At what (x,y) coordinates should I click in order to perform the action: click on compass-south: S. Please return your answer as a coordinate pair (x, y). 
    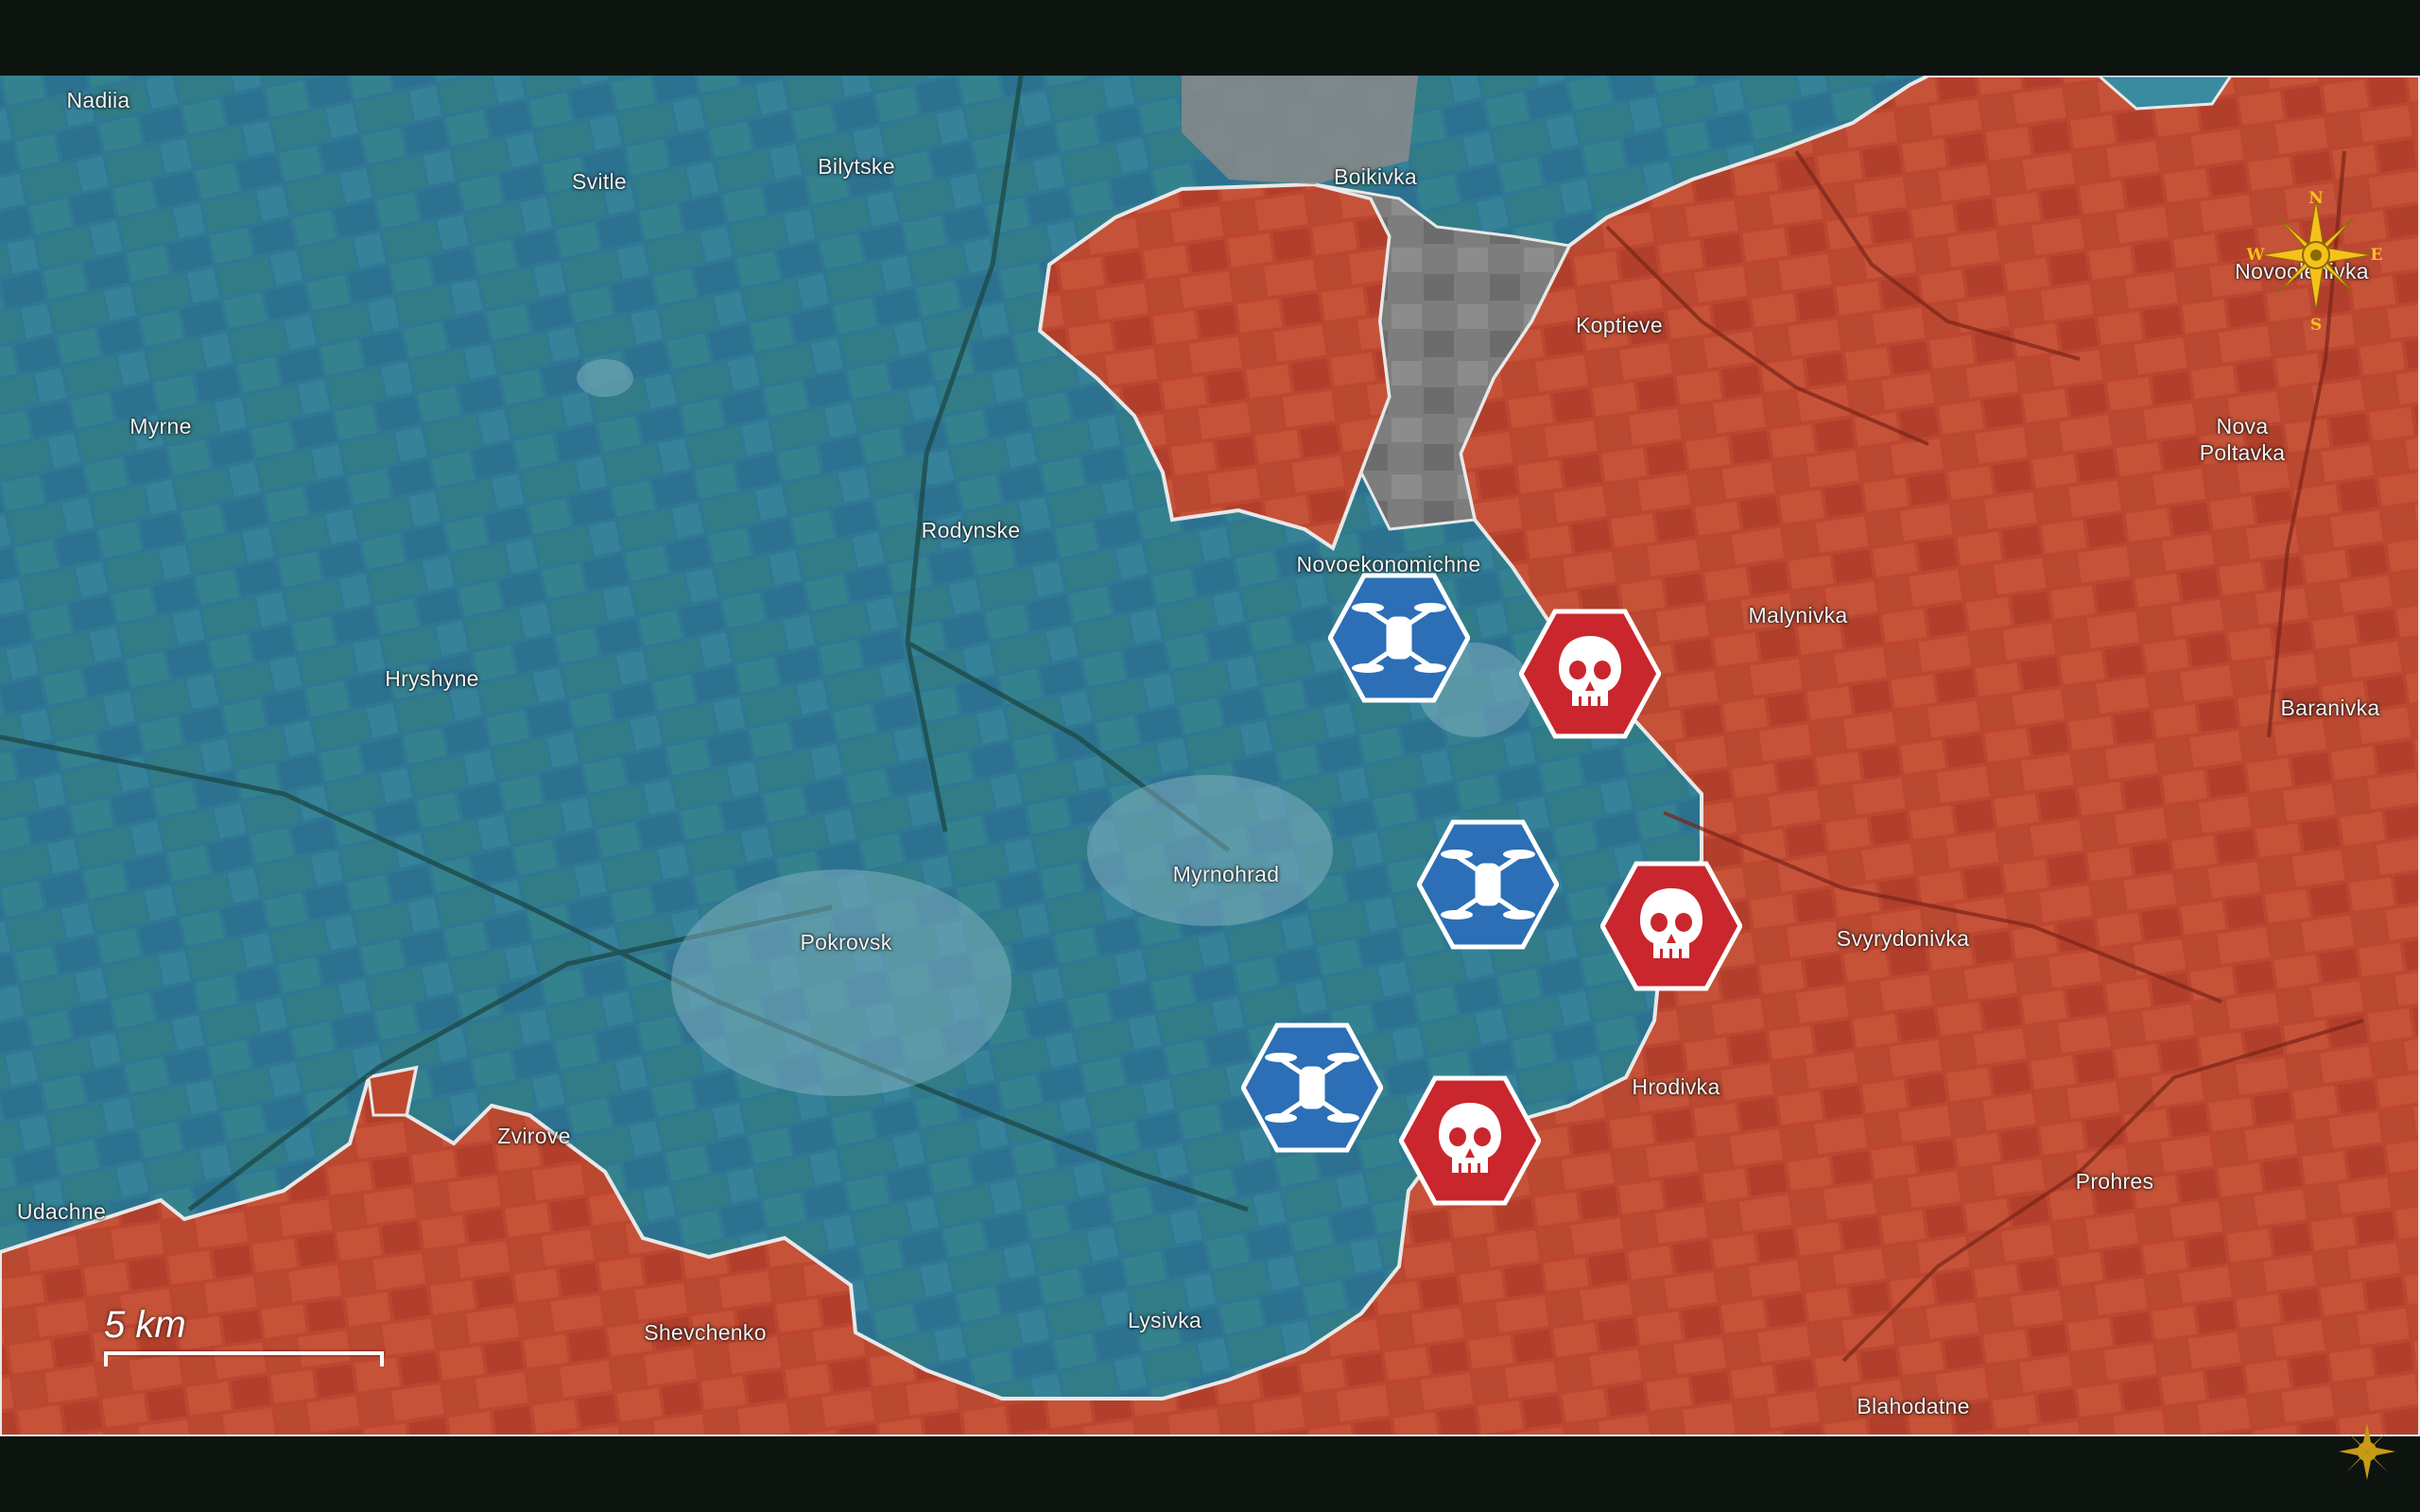
    Looking at the image, I should click on (2316, 325).